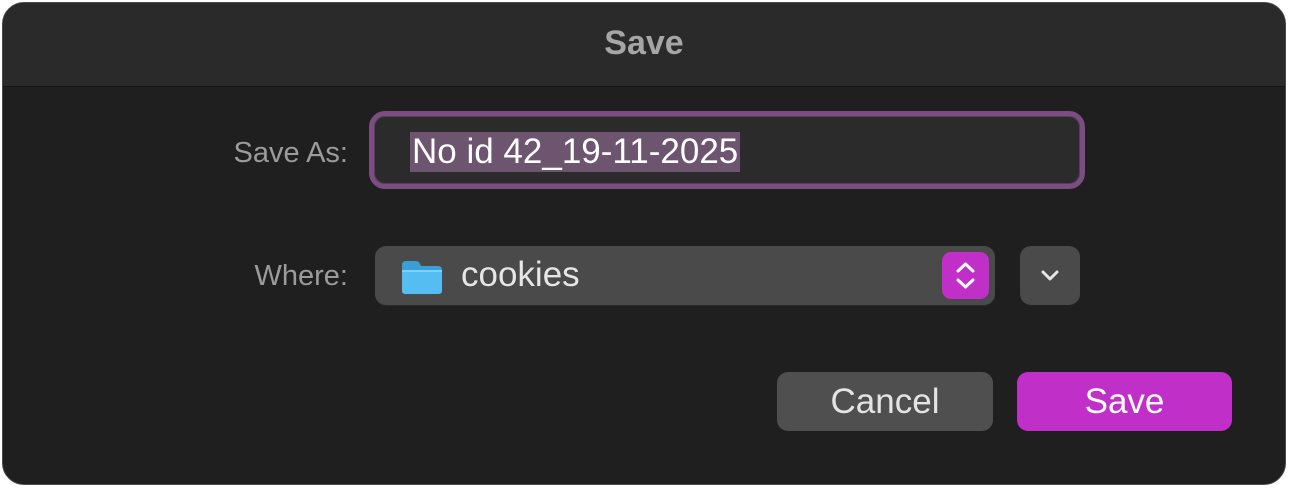 This screenshot has height=489, width=1290. I want to click on up-down-chevron-icon, so click(965, 275).